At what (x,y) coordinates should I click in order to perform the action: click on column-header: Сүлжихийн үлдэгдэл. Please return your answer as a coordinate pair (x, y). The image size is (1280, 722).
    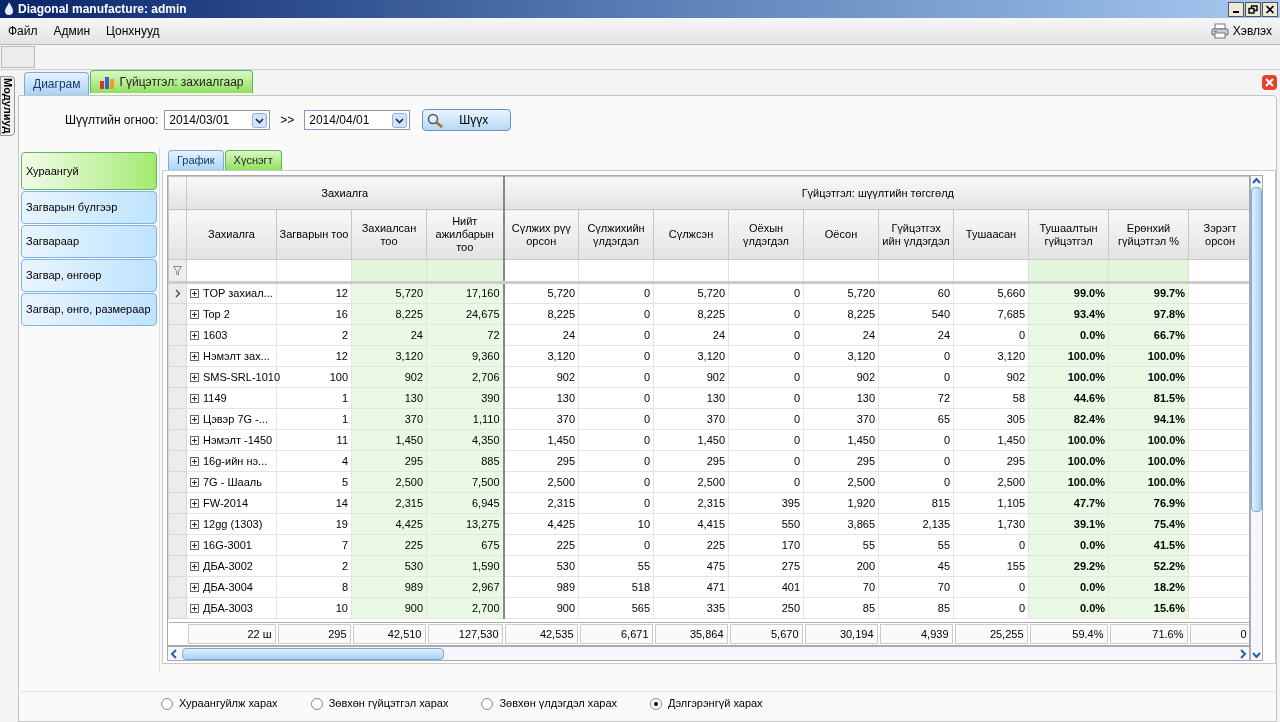
    Looking at the image, I should click on (616, 234).